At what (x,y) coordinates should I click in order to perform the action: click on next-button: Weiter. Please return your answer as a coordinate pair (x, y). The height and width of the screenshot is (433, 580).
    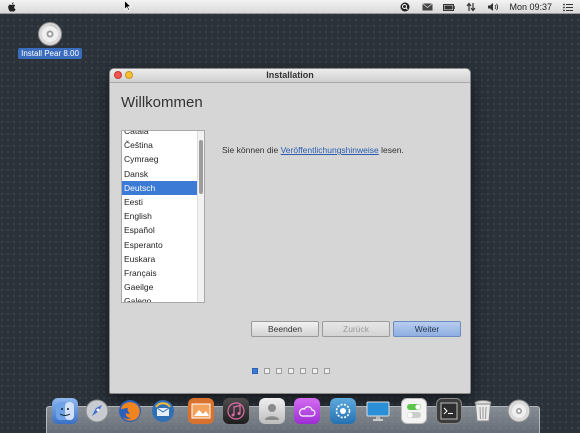
    Looking at the image, I should click on (427, 329).